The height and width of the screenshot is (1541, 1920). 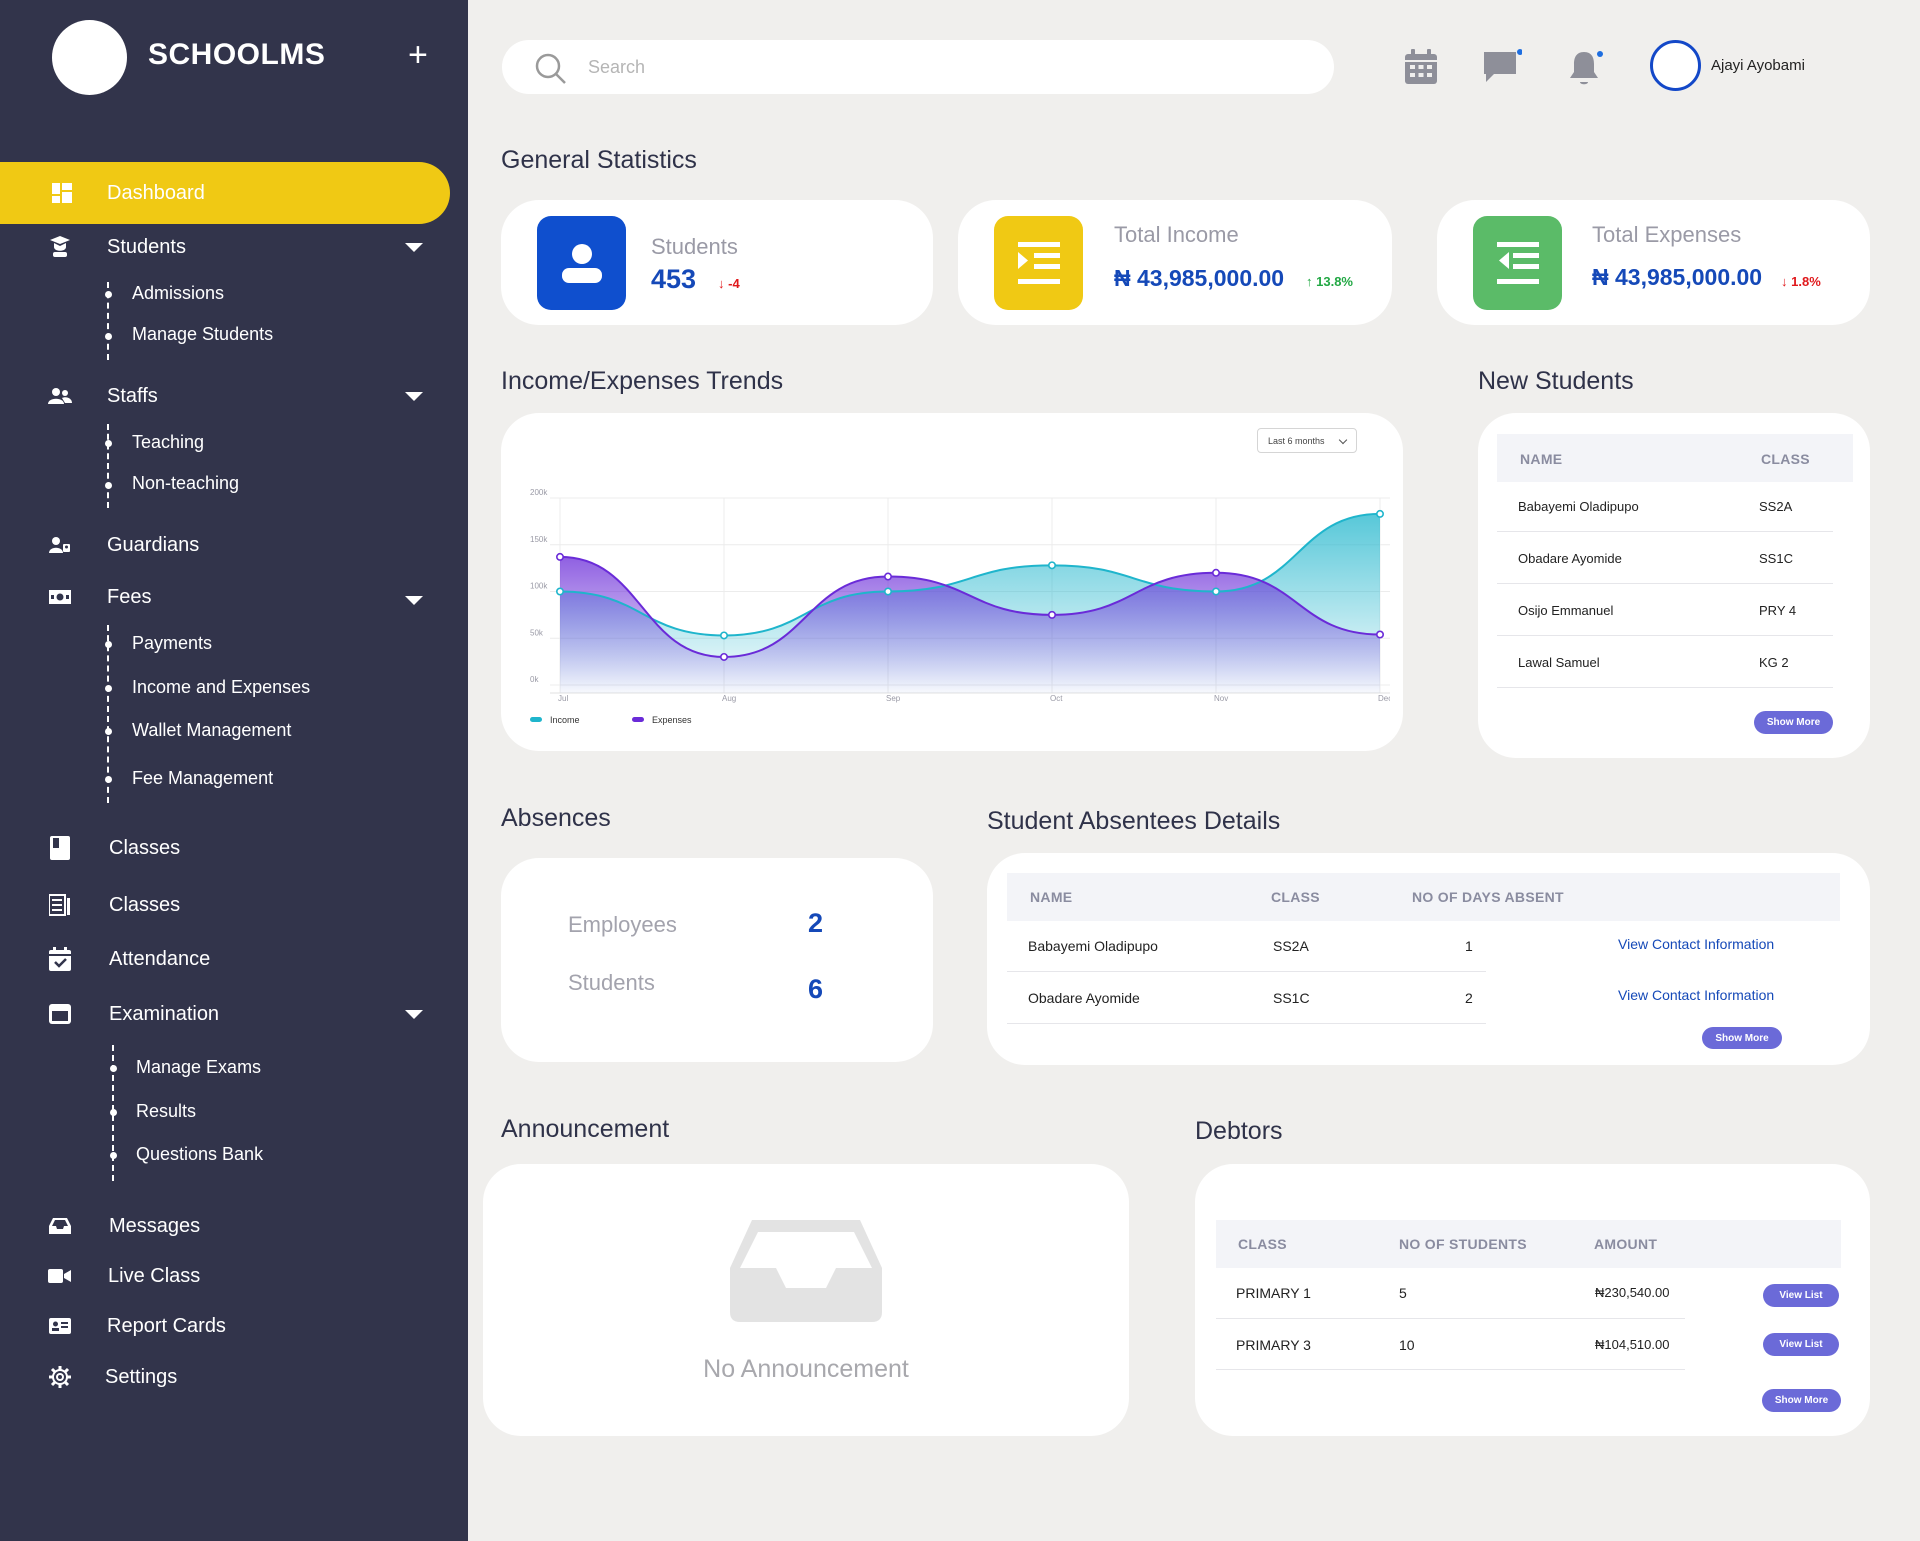 What do you see at coordinates (60, 1276) in the screenshot?
I see `video-camera-icon` at bounding box center [60, 1276].